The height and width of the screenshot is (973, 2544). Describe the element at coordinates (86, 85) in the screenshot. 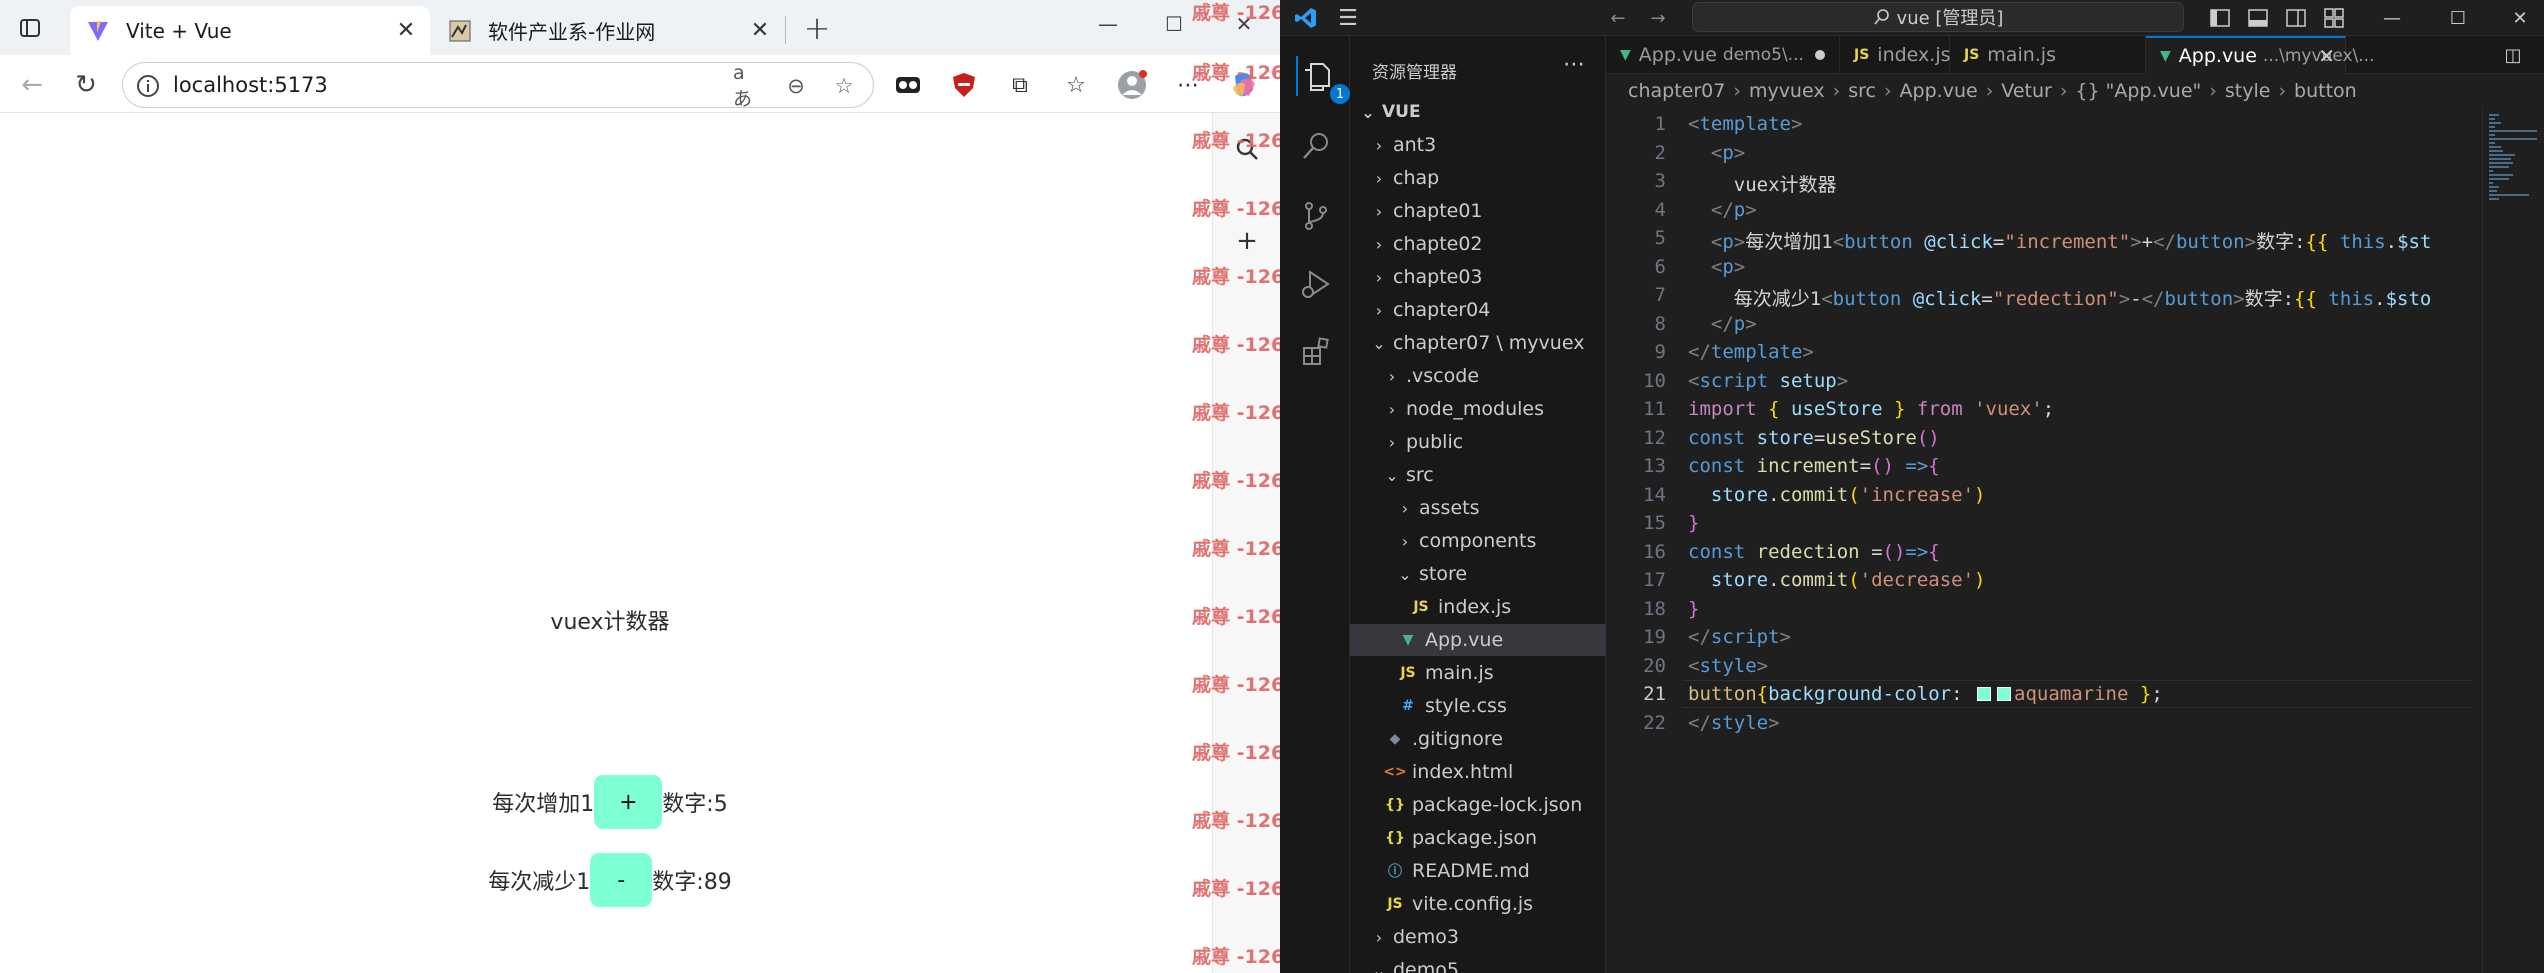

I see `refresh-icon: ↻` at that location.